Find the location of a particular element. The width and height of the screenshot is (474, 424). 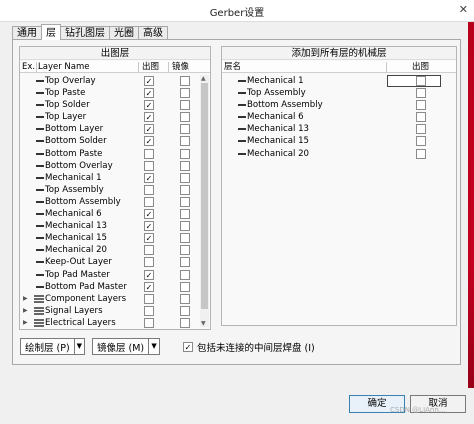

table-row: Top Paste ✓ is located at coordinates (109, 93).